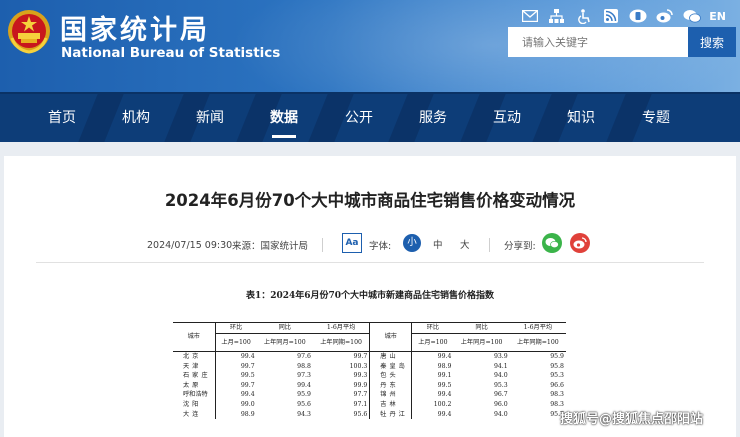 The height and width of the screenshot is (437, 740). Describe the element at coordinates (500, 395) in the screenshot. I see `value-cell: 96.7` at that location.